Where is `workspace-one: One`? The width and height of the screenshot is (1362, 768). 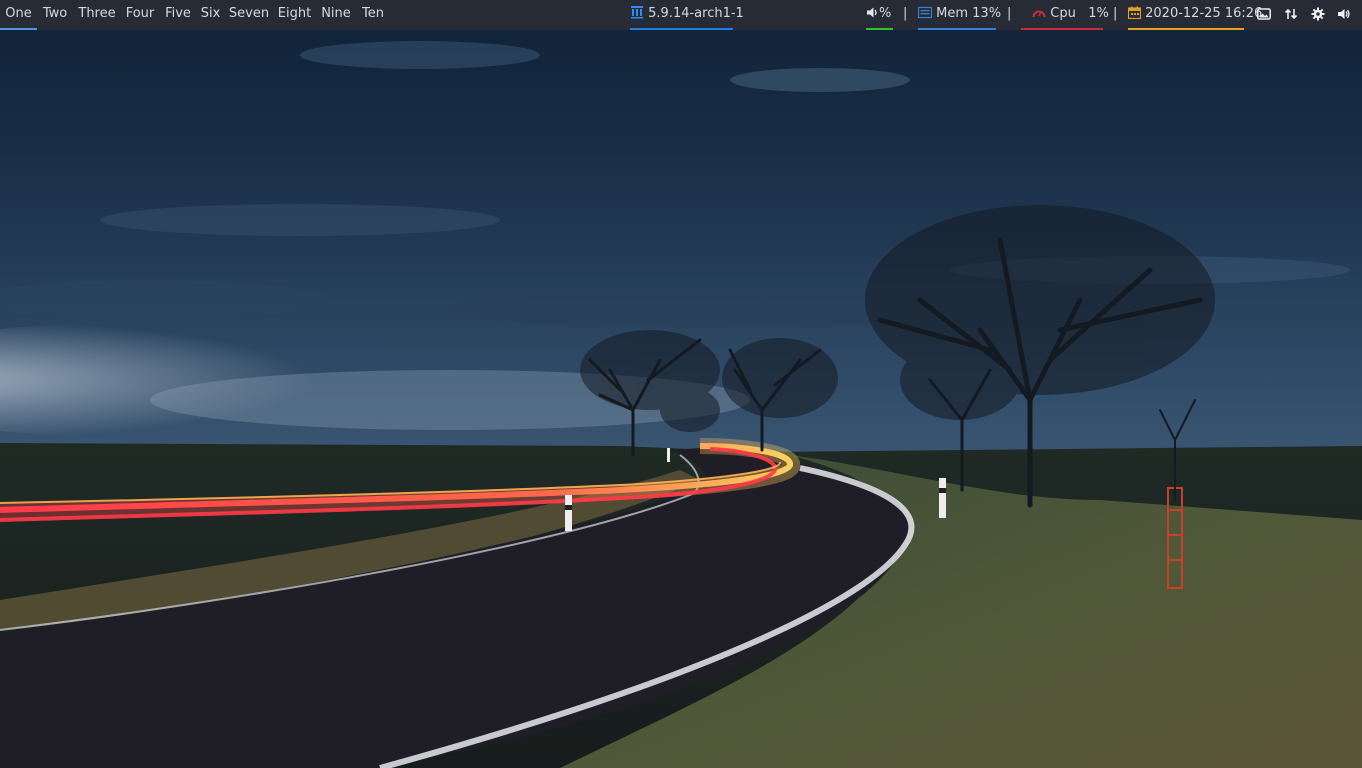
workspace-one: One is located at coordinates (18, 15).